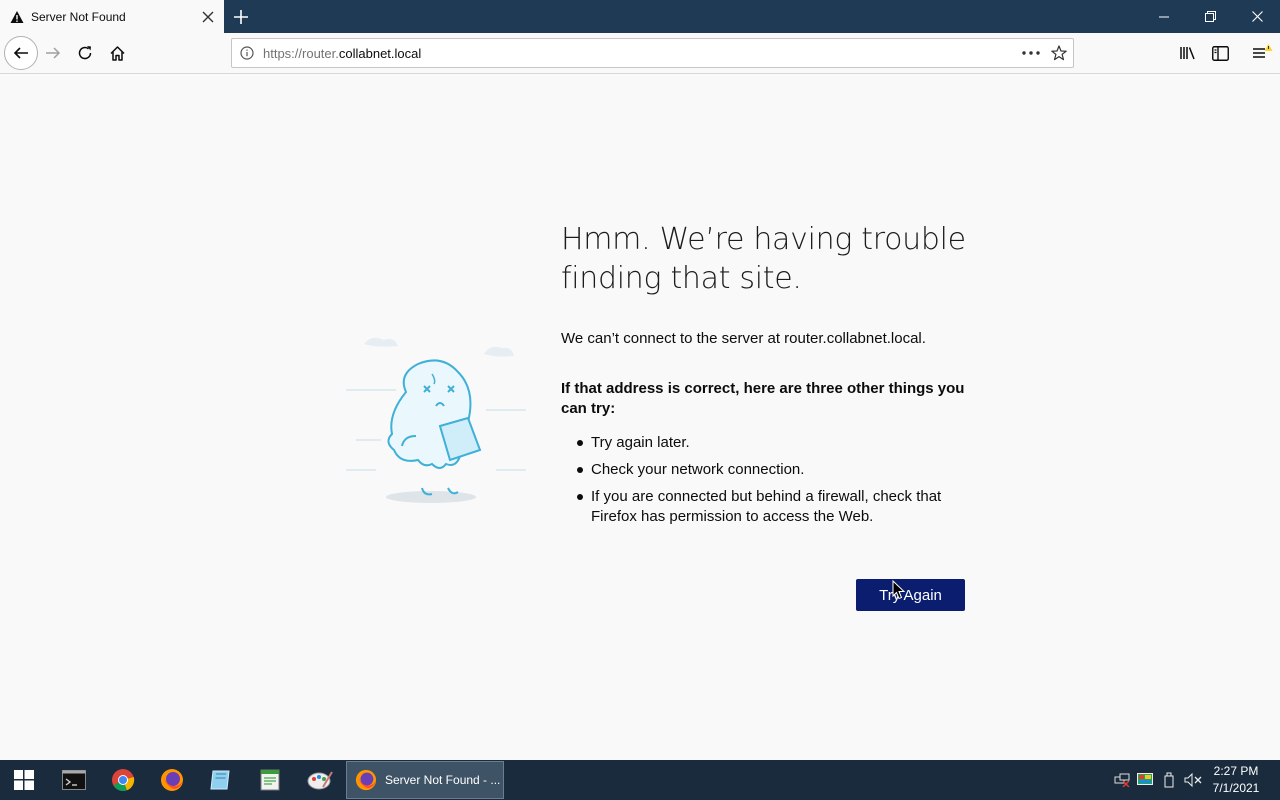 This screenshot has width=1280, height=800. Describe the element at coordinates (766, 470) in the screenshot. I see `suggestion-item: Check your network connection.` at that location.